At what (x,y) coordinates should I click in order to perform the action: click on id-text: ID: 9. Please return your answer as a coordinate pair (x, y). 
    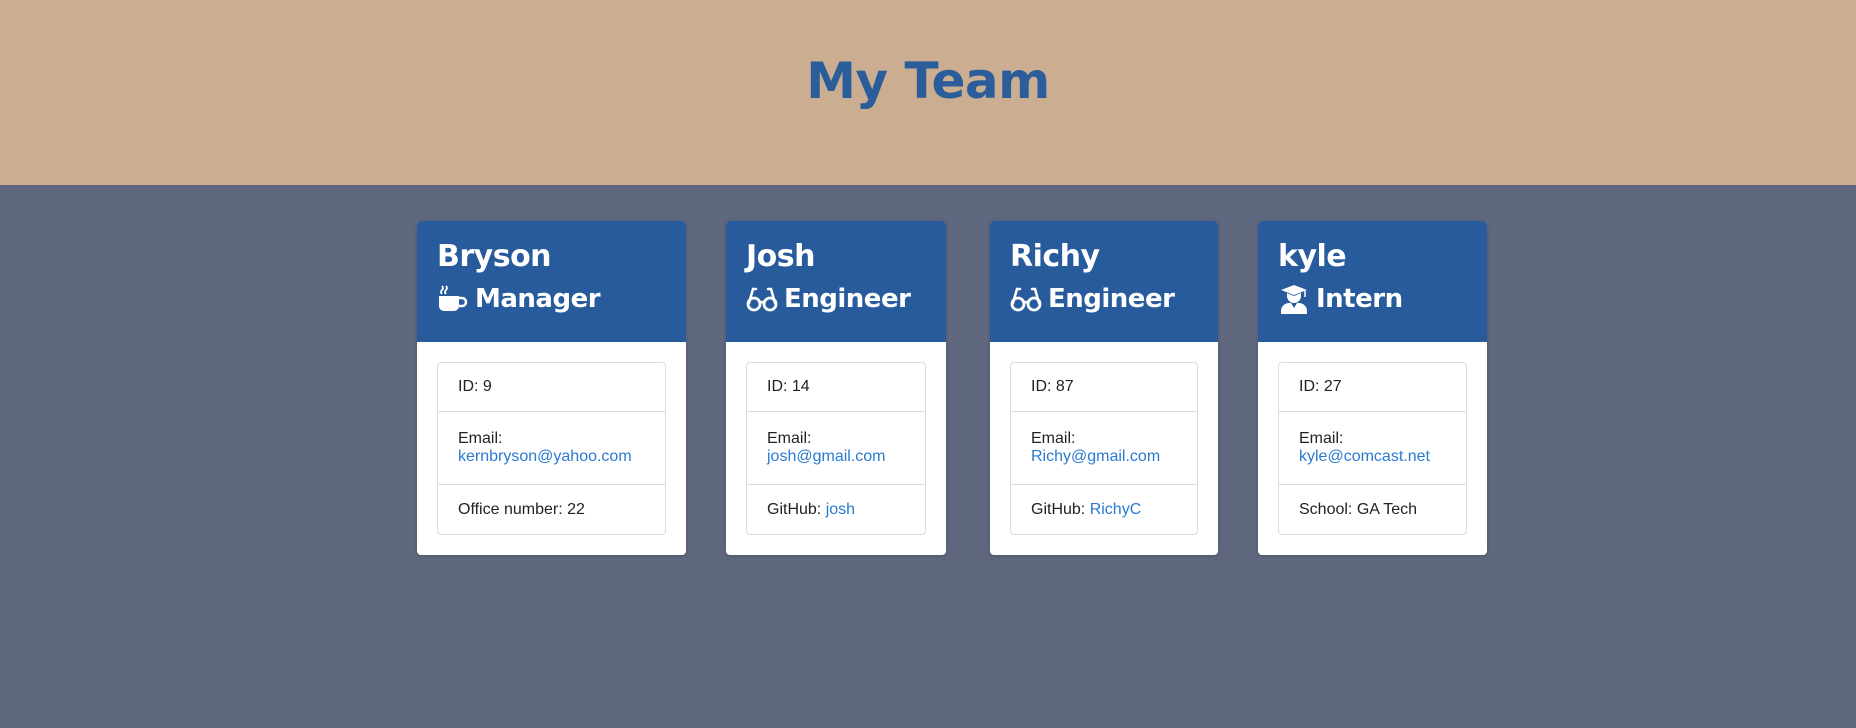
    Looking at the image, I should click on (475, 386).